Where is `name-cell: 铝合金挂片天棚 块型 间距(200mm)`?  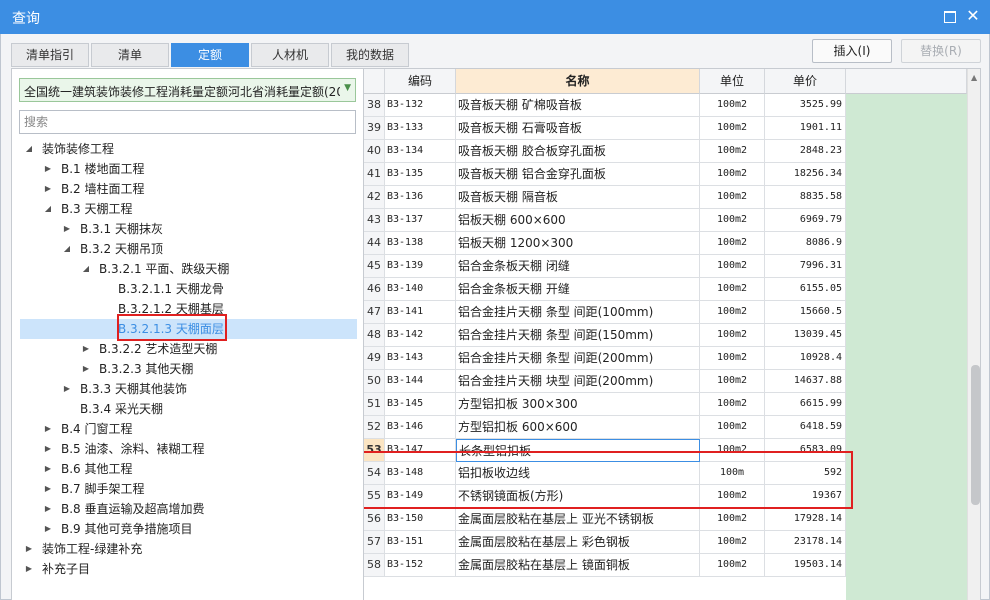 name-cell: 铝合金挂片天棚 块型 间距(200mm) is located at coordinates (578, 381).